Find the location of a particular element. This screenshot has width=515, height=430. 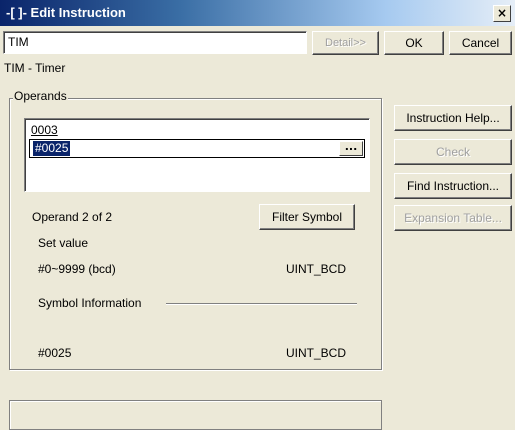

set-value-label: Set value is located at coordinates (63, 243).